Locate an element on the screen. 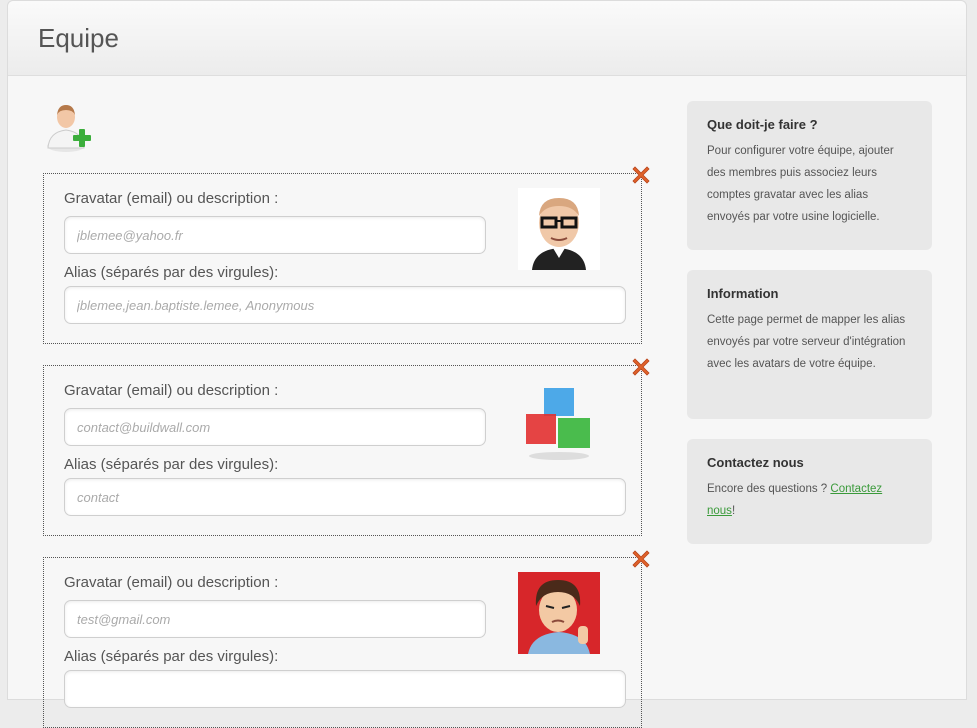  page-title: Equipe is located at coordinates (78, 38).